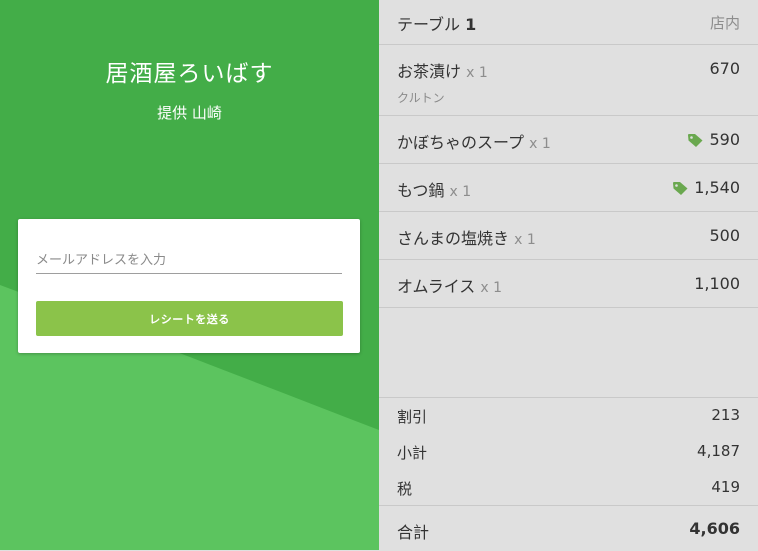 The width and height of the screenshot is (758, 551). Describe the element at coordinates (568, 528) in the screenshot. I see `total-row: 合計 4,606` at that location.